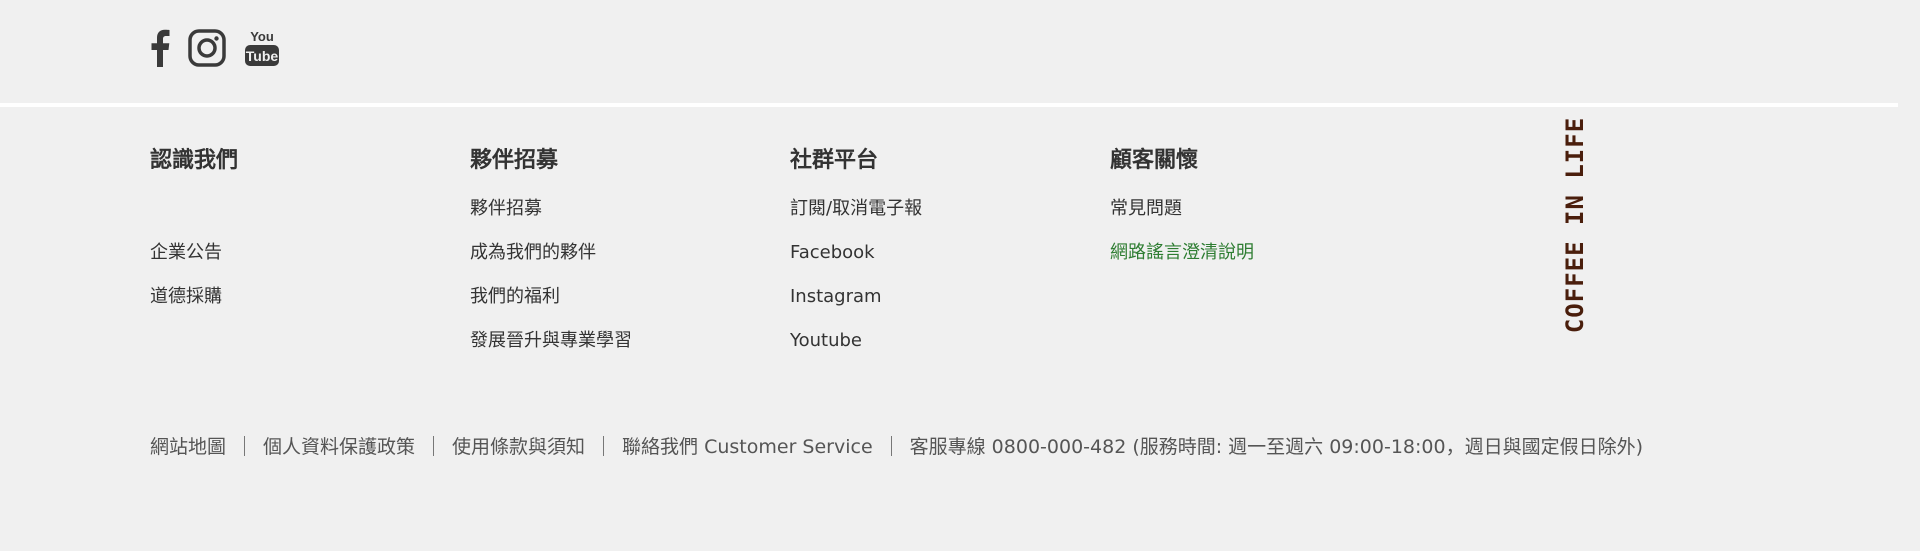  I want to click on slogan-text: COFFEE IN LIFE, so click(1575, 225).